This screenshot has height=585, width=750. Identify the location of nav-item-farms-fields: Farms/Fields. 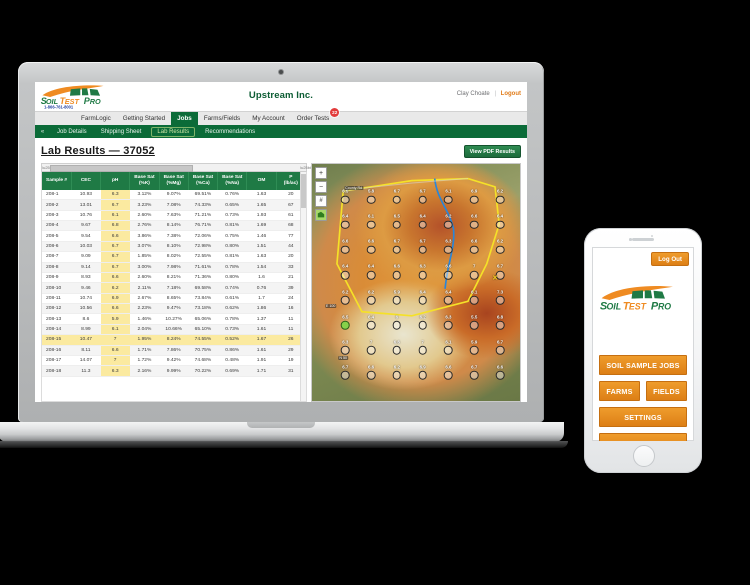
(222, 118).